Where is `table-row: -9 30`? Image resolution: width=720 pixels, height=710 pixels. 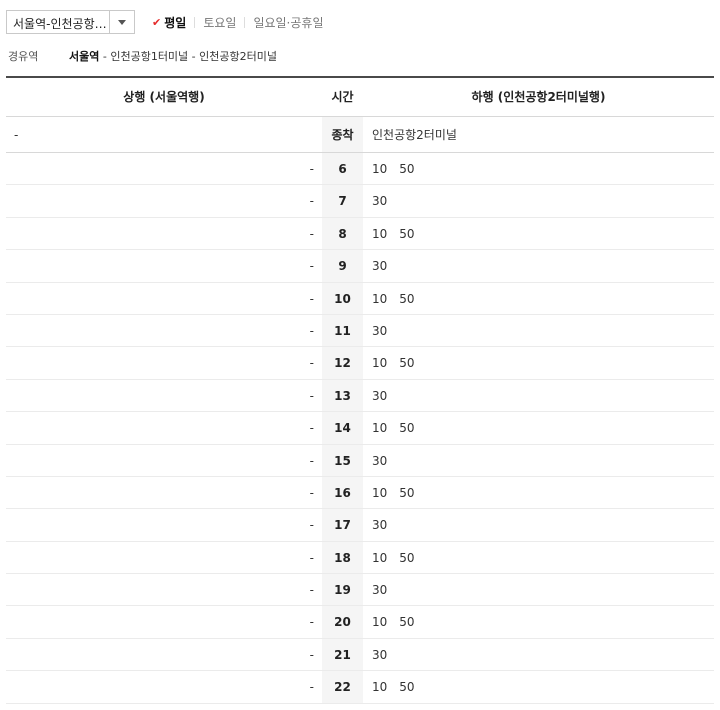 table-row: -9 30 is located at coordinates (360, 266).